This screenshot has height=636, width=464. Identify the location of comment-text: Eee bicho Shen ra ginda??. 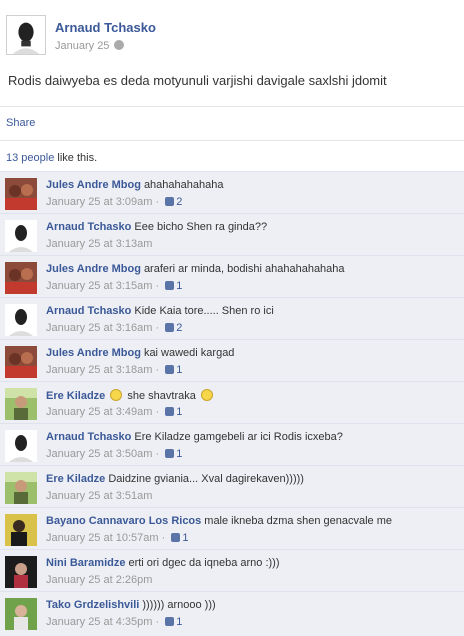
(201, 227).